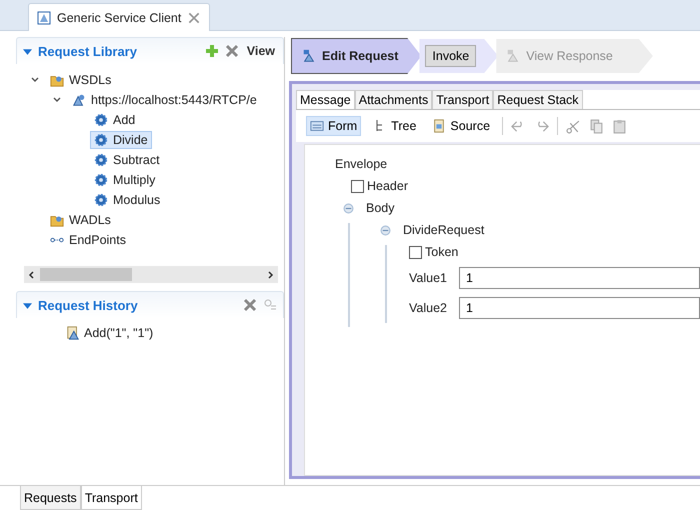 The width and height of the screenshot is (700, 510). What do you see at coordinates (428, 278) in the screenshot?
I see `field-label: Value1` at bounding box center [428, 278].